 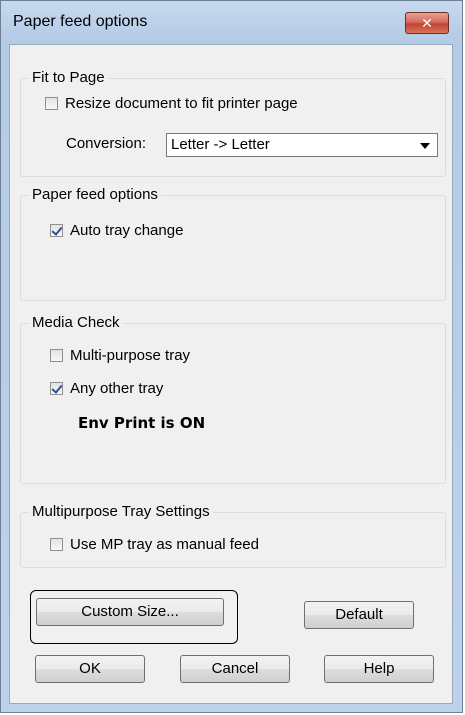 I want to click on resize-document-checkbox-box, so click(x=51, y=103).